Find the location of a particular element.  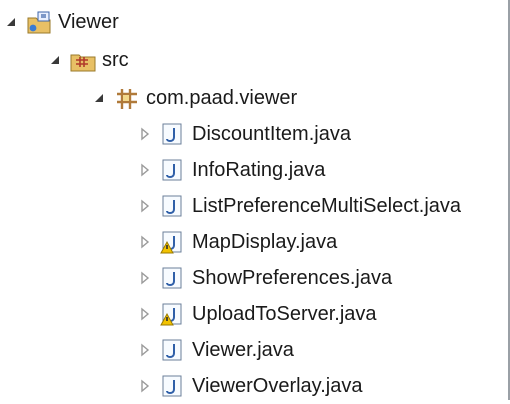

tree-item-label: ViewerOverlay.java is located at coordinates (277, 386).